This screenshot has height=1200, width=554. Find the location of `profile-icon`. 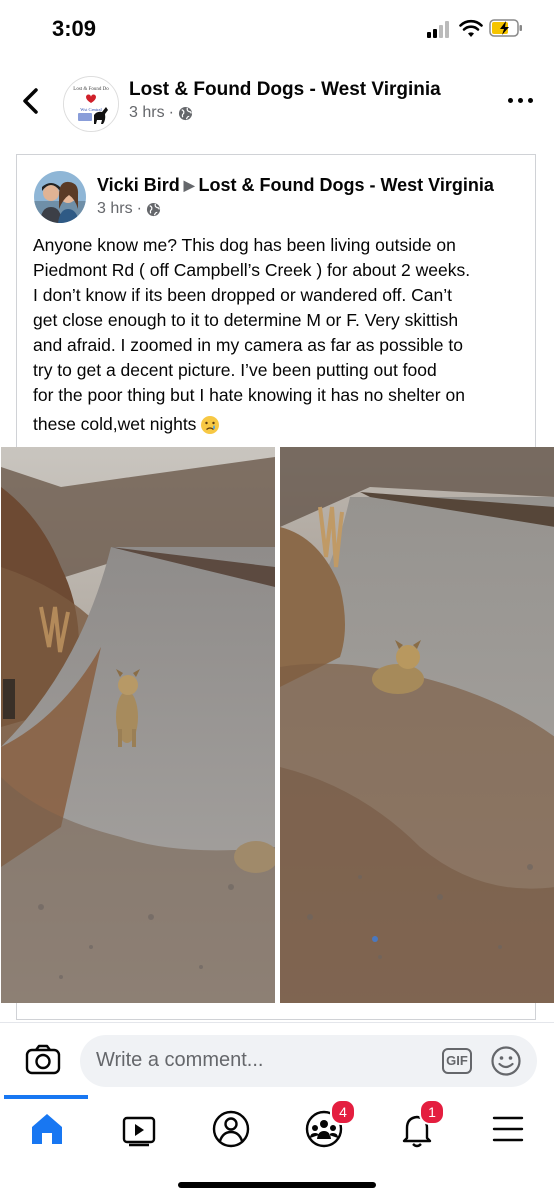

profile-icon is located at coordinates (231, 1129).